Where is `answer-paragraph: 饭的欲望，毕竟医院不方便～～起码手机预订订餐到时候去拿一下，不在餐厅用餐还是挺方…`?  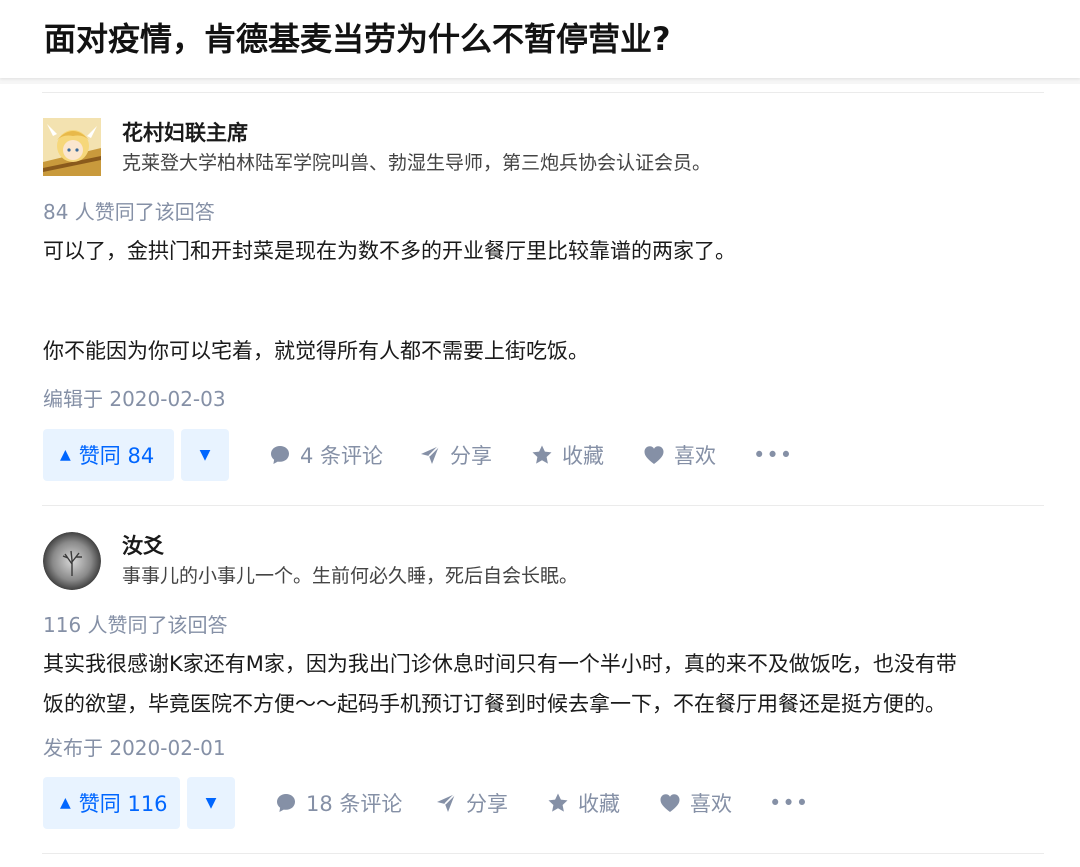
answer-paragraph: 饭的欲望，毕竟医院不方便～～起码手机预订订餐到时候去拿一下，不在餐厅用餐还是挺方… is located at coordinates (494, 704).